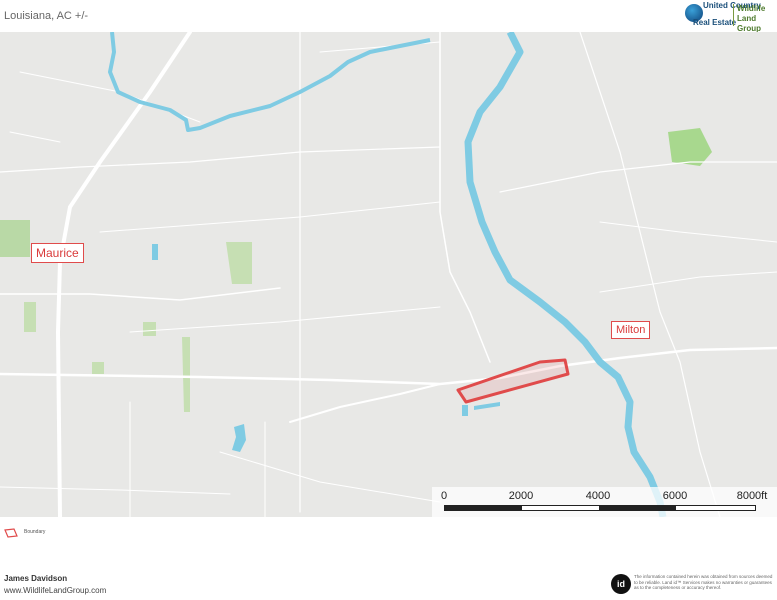 This screenshot has width=777, height=600. I want to click on scale-line, so click(600, 508).